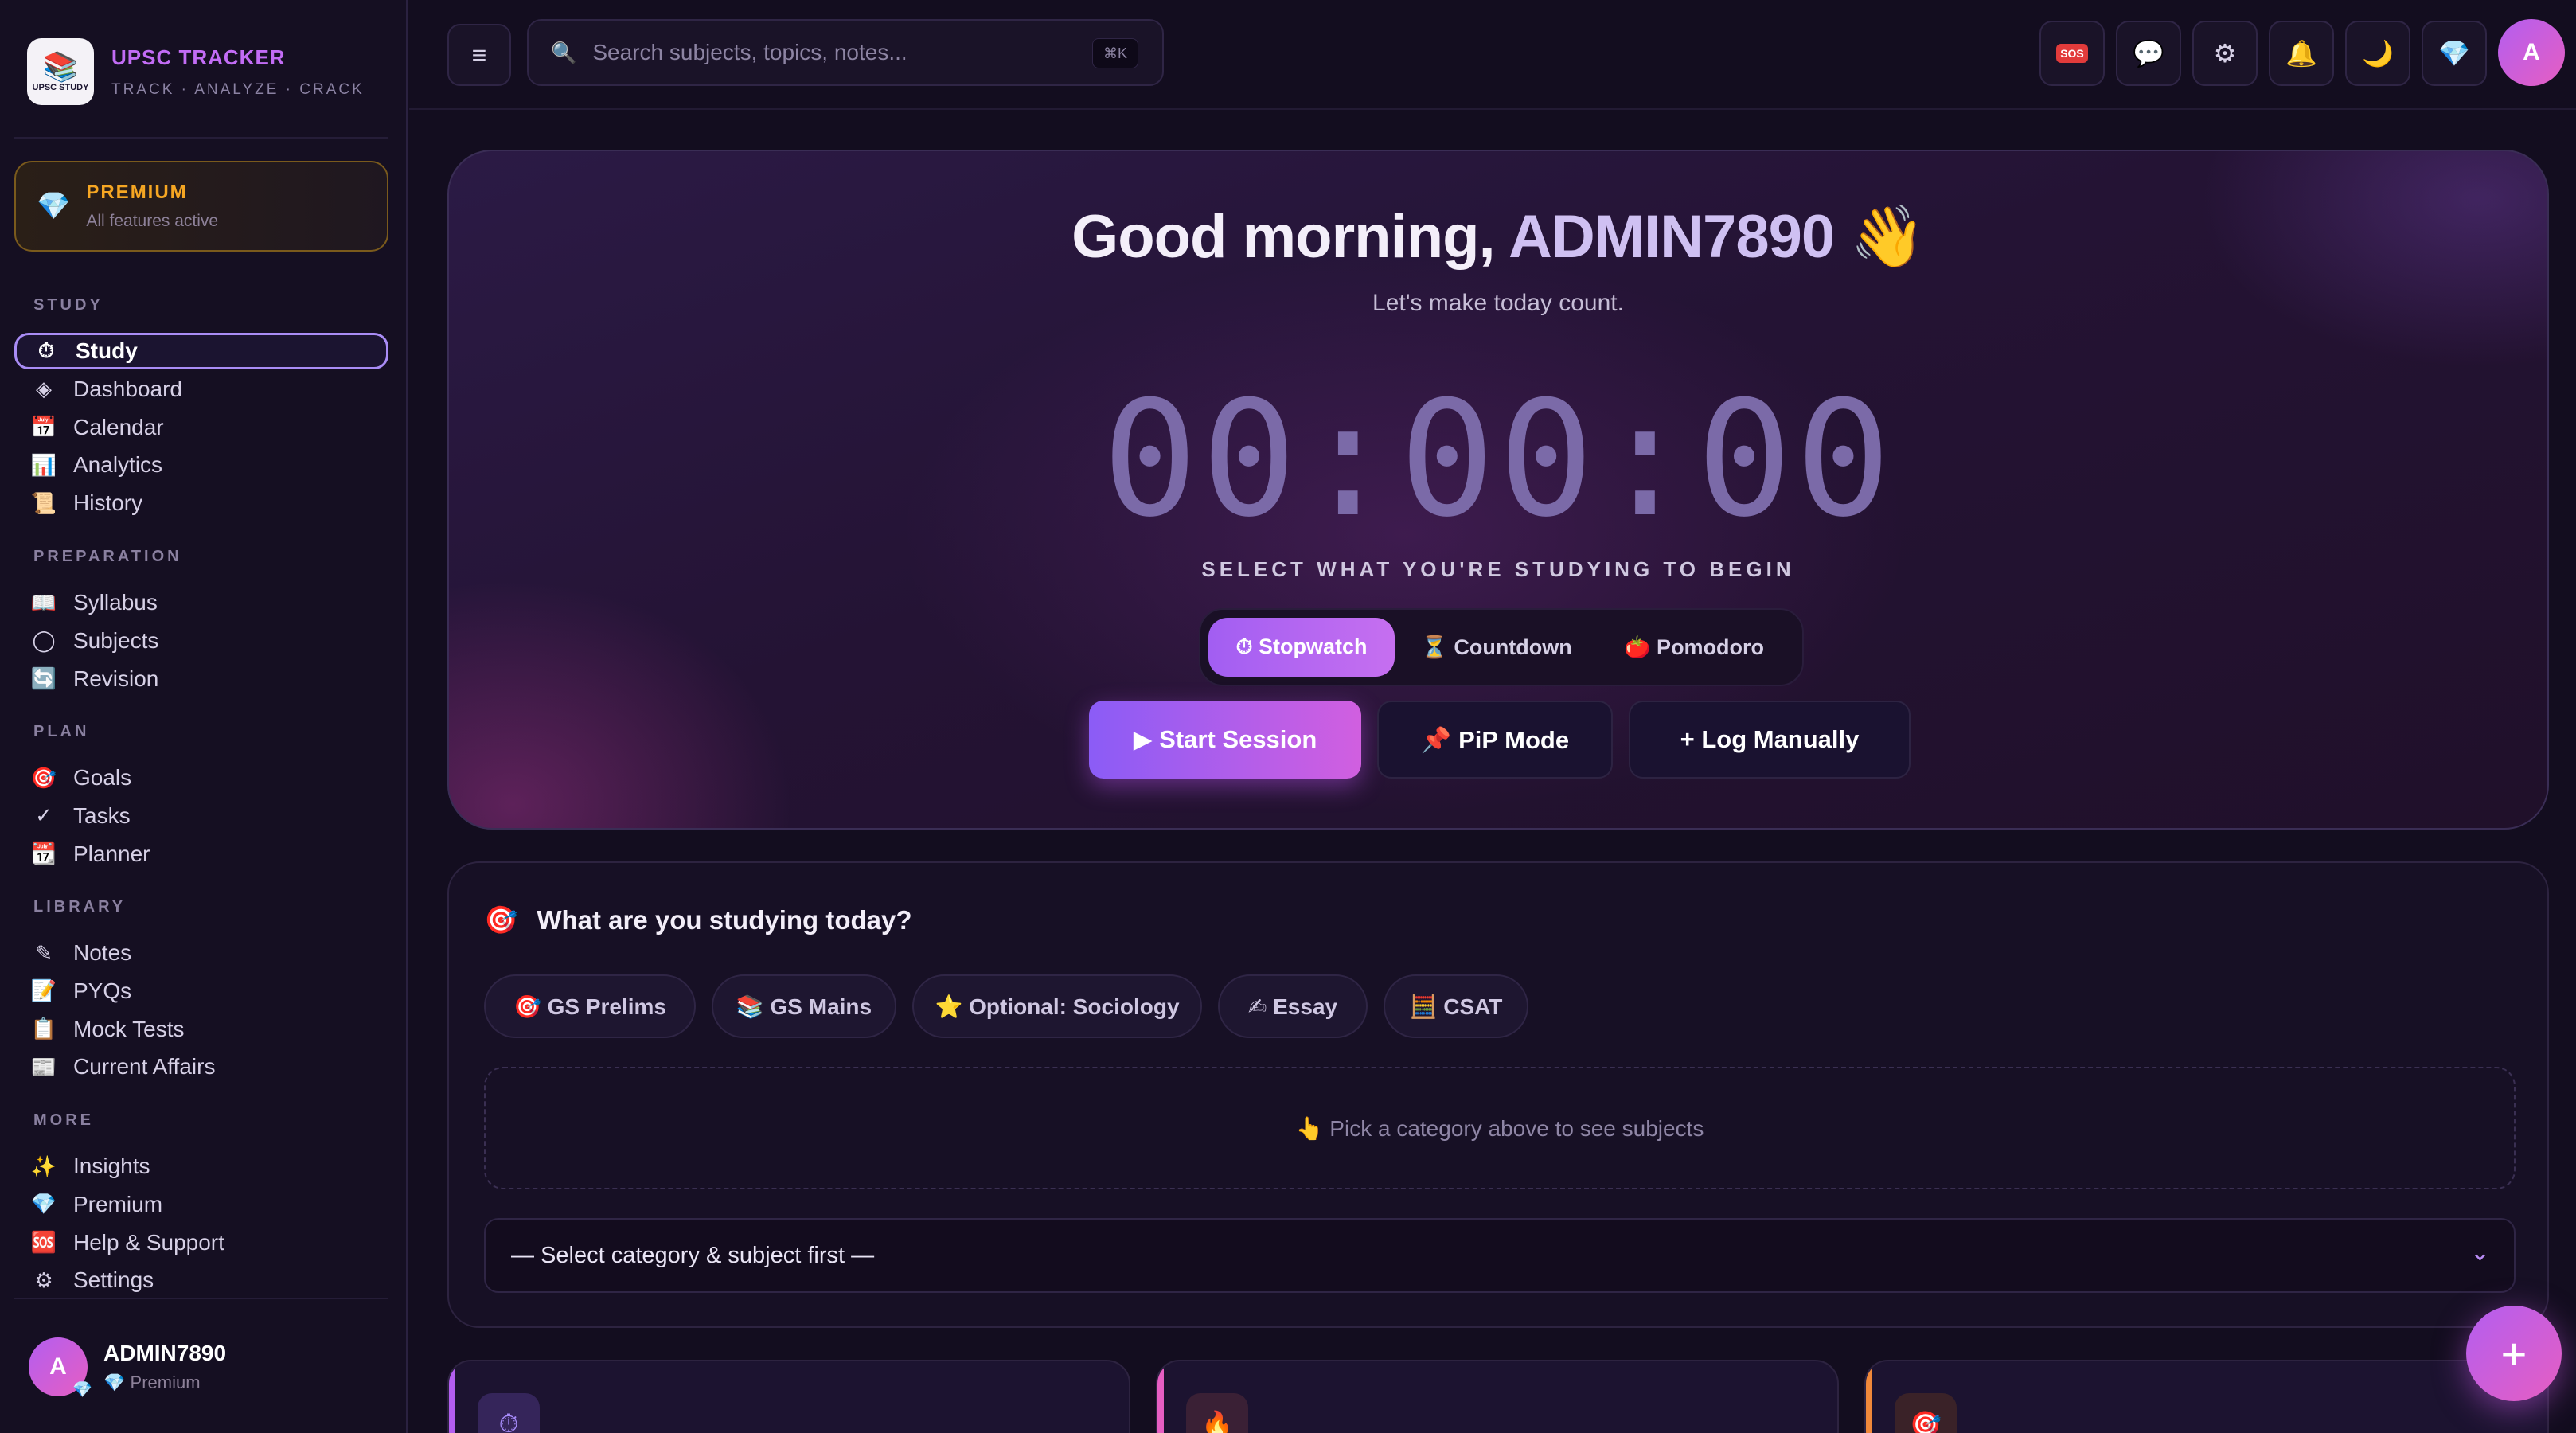 The width and height of the screenshot is (2576, 1433). I want to click on timer-display: 00:00:00, so click(1498, 461).